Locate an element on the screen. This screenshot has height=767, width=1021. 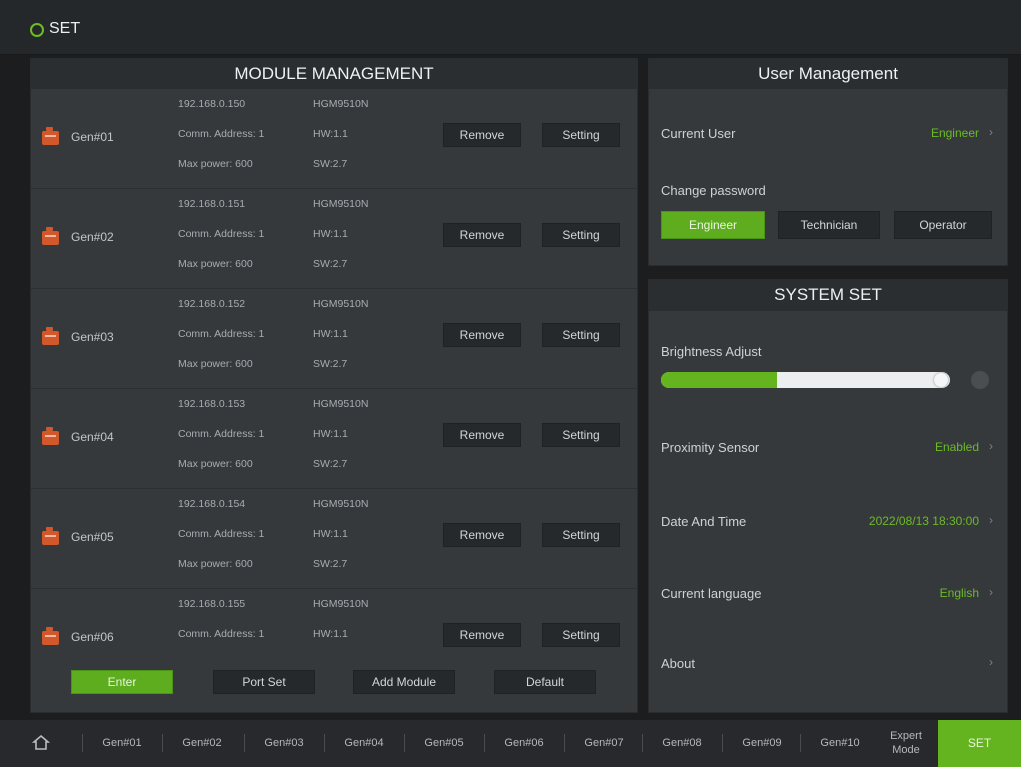
port-set-button: Port Set is located at coordinates (264, 682).